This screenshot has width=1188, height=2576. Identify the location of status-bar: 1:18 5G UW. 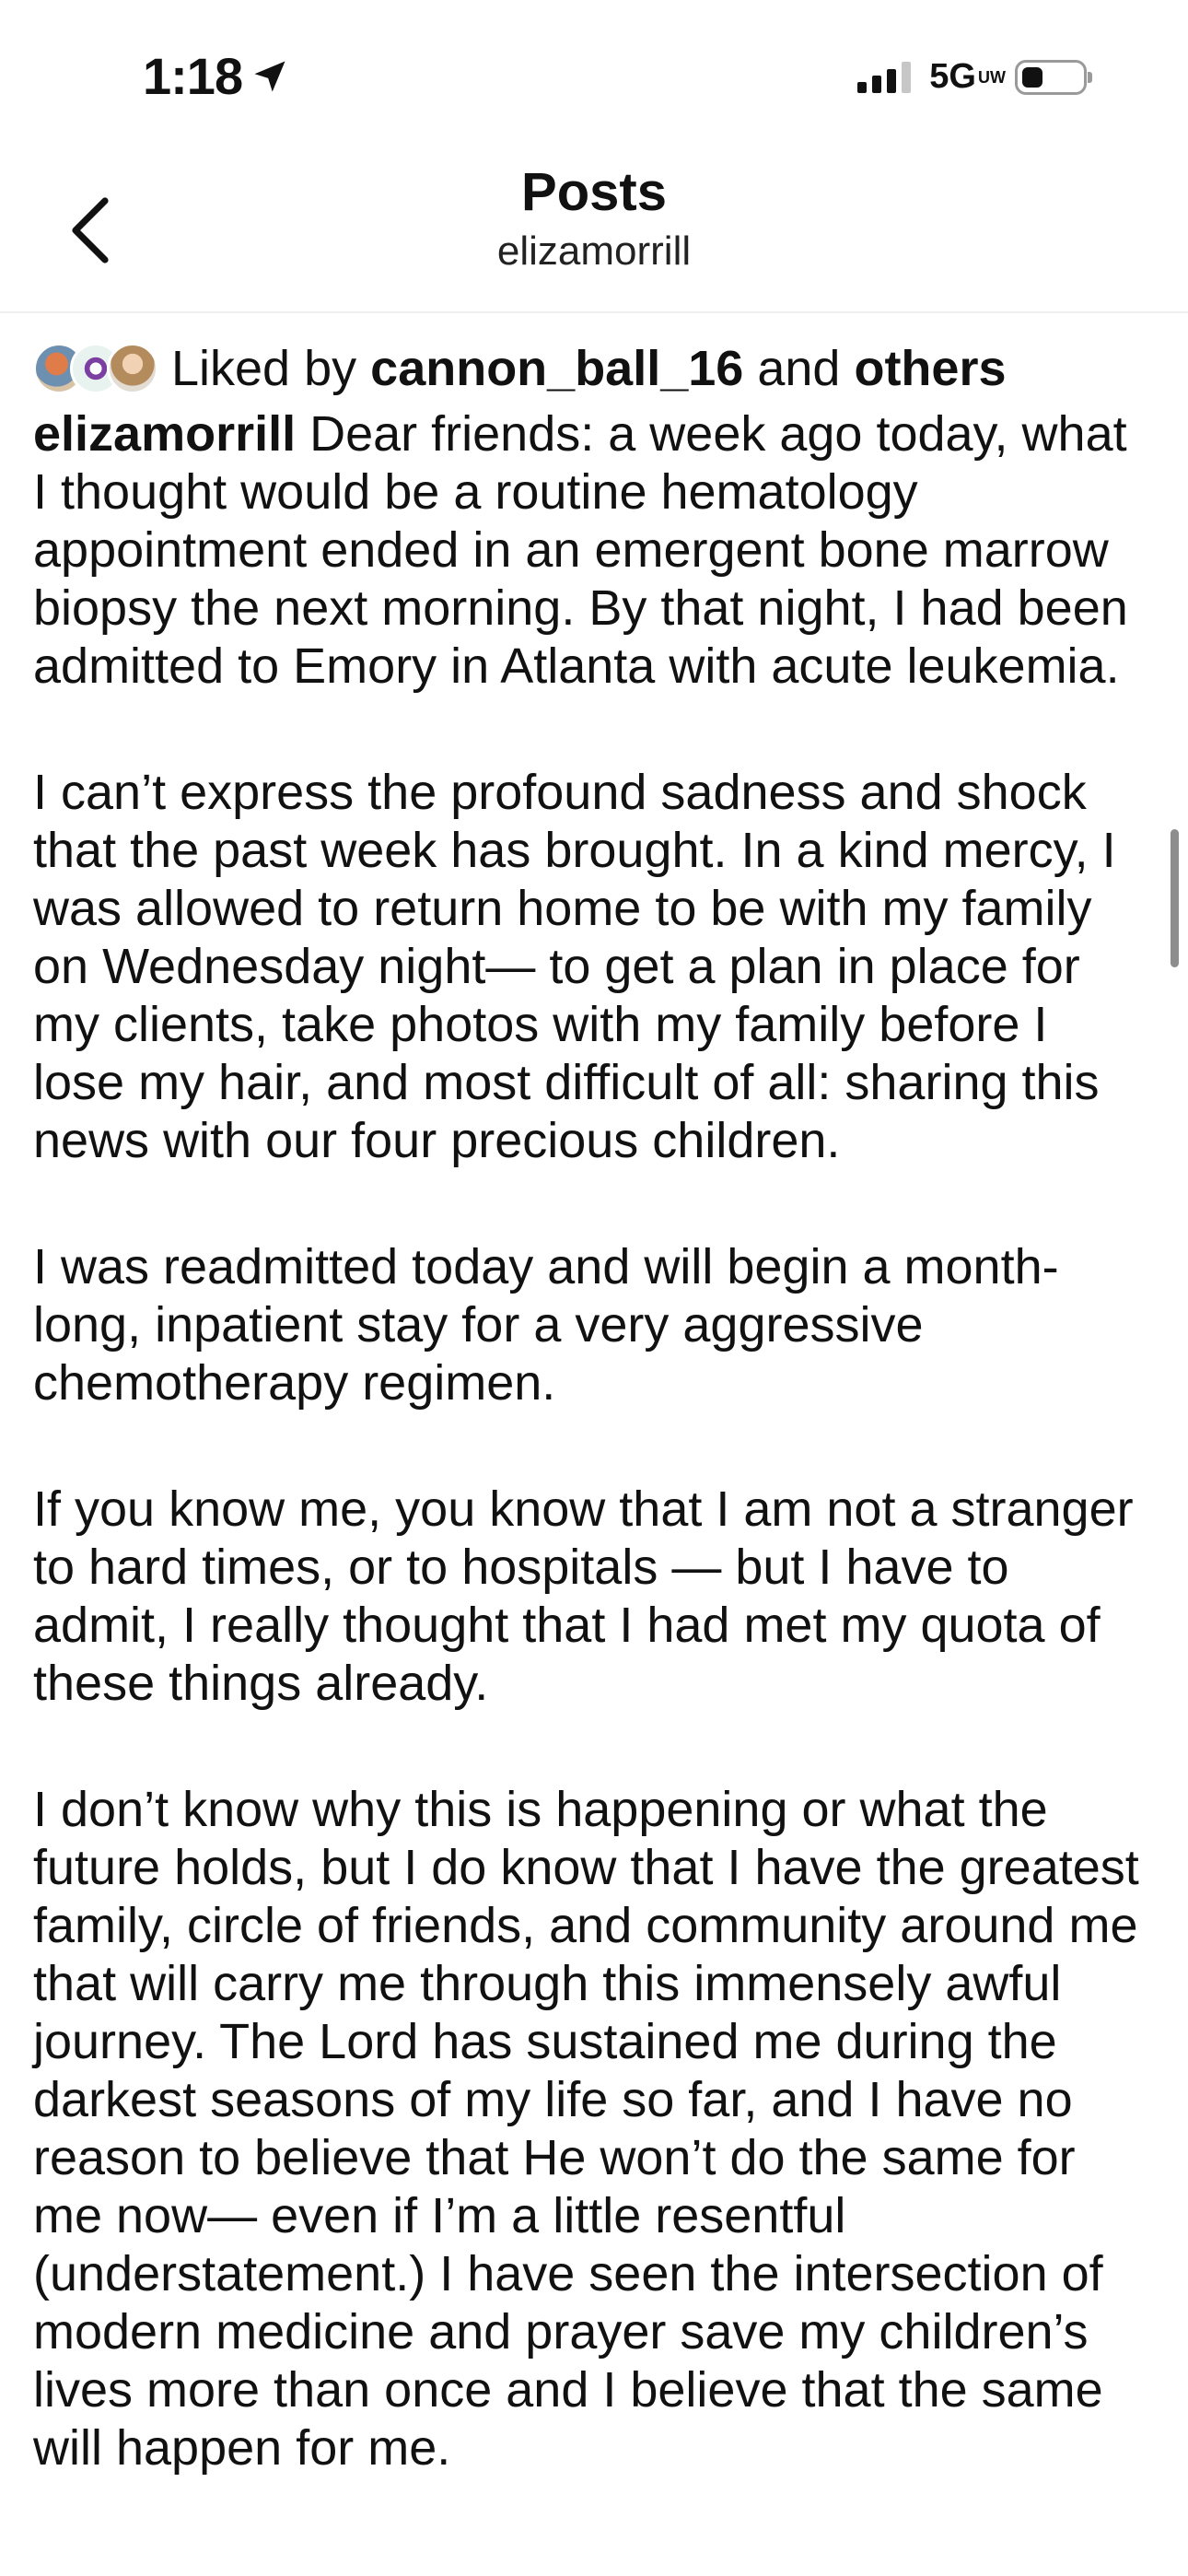
(594, 73).